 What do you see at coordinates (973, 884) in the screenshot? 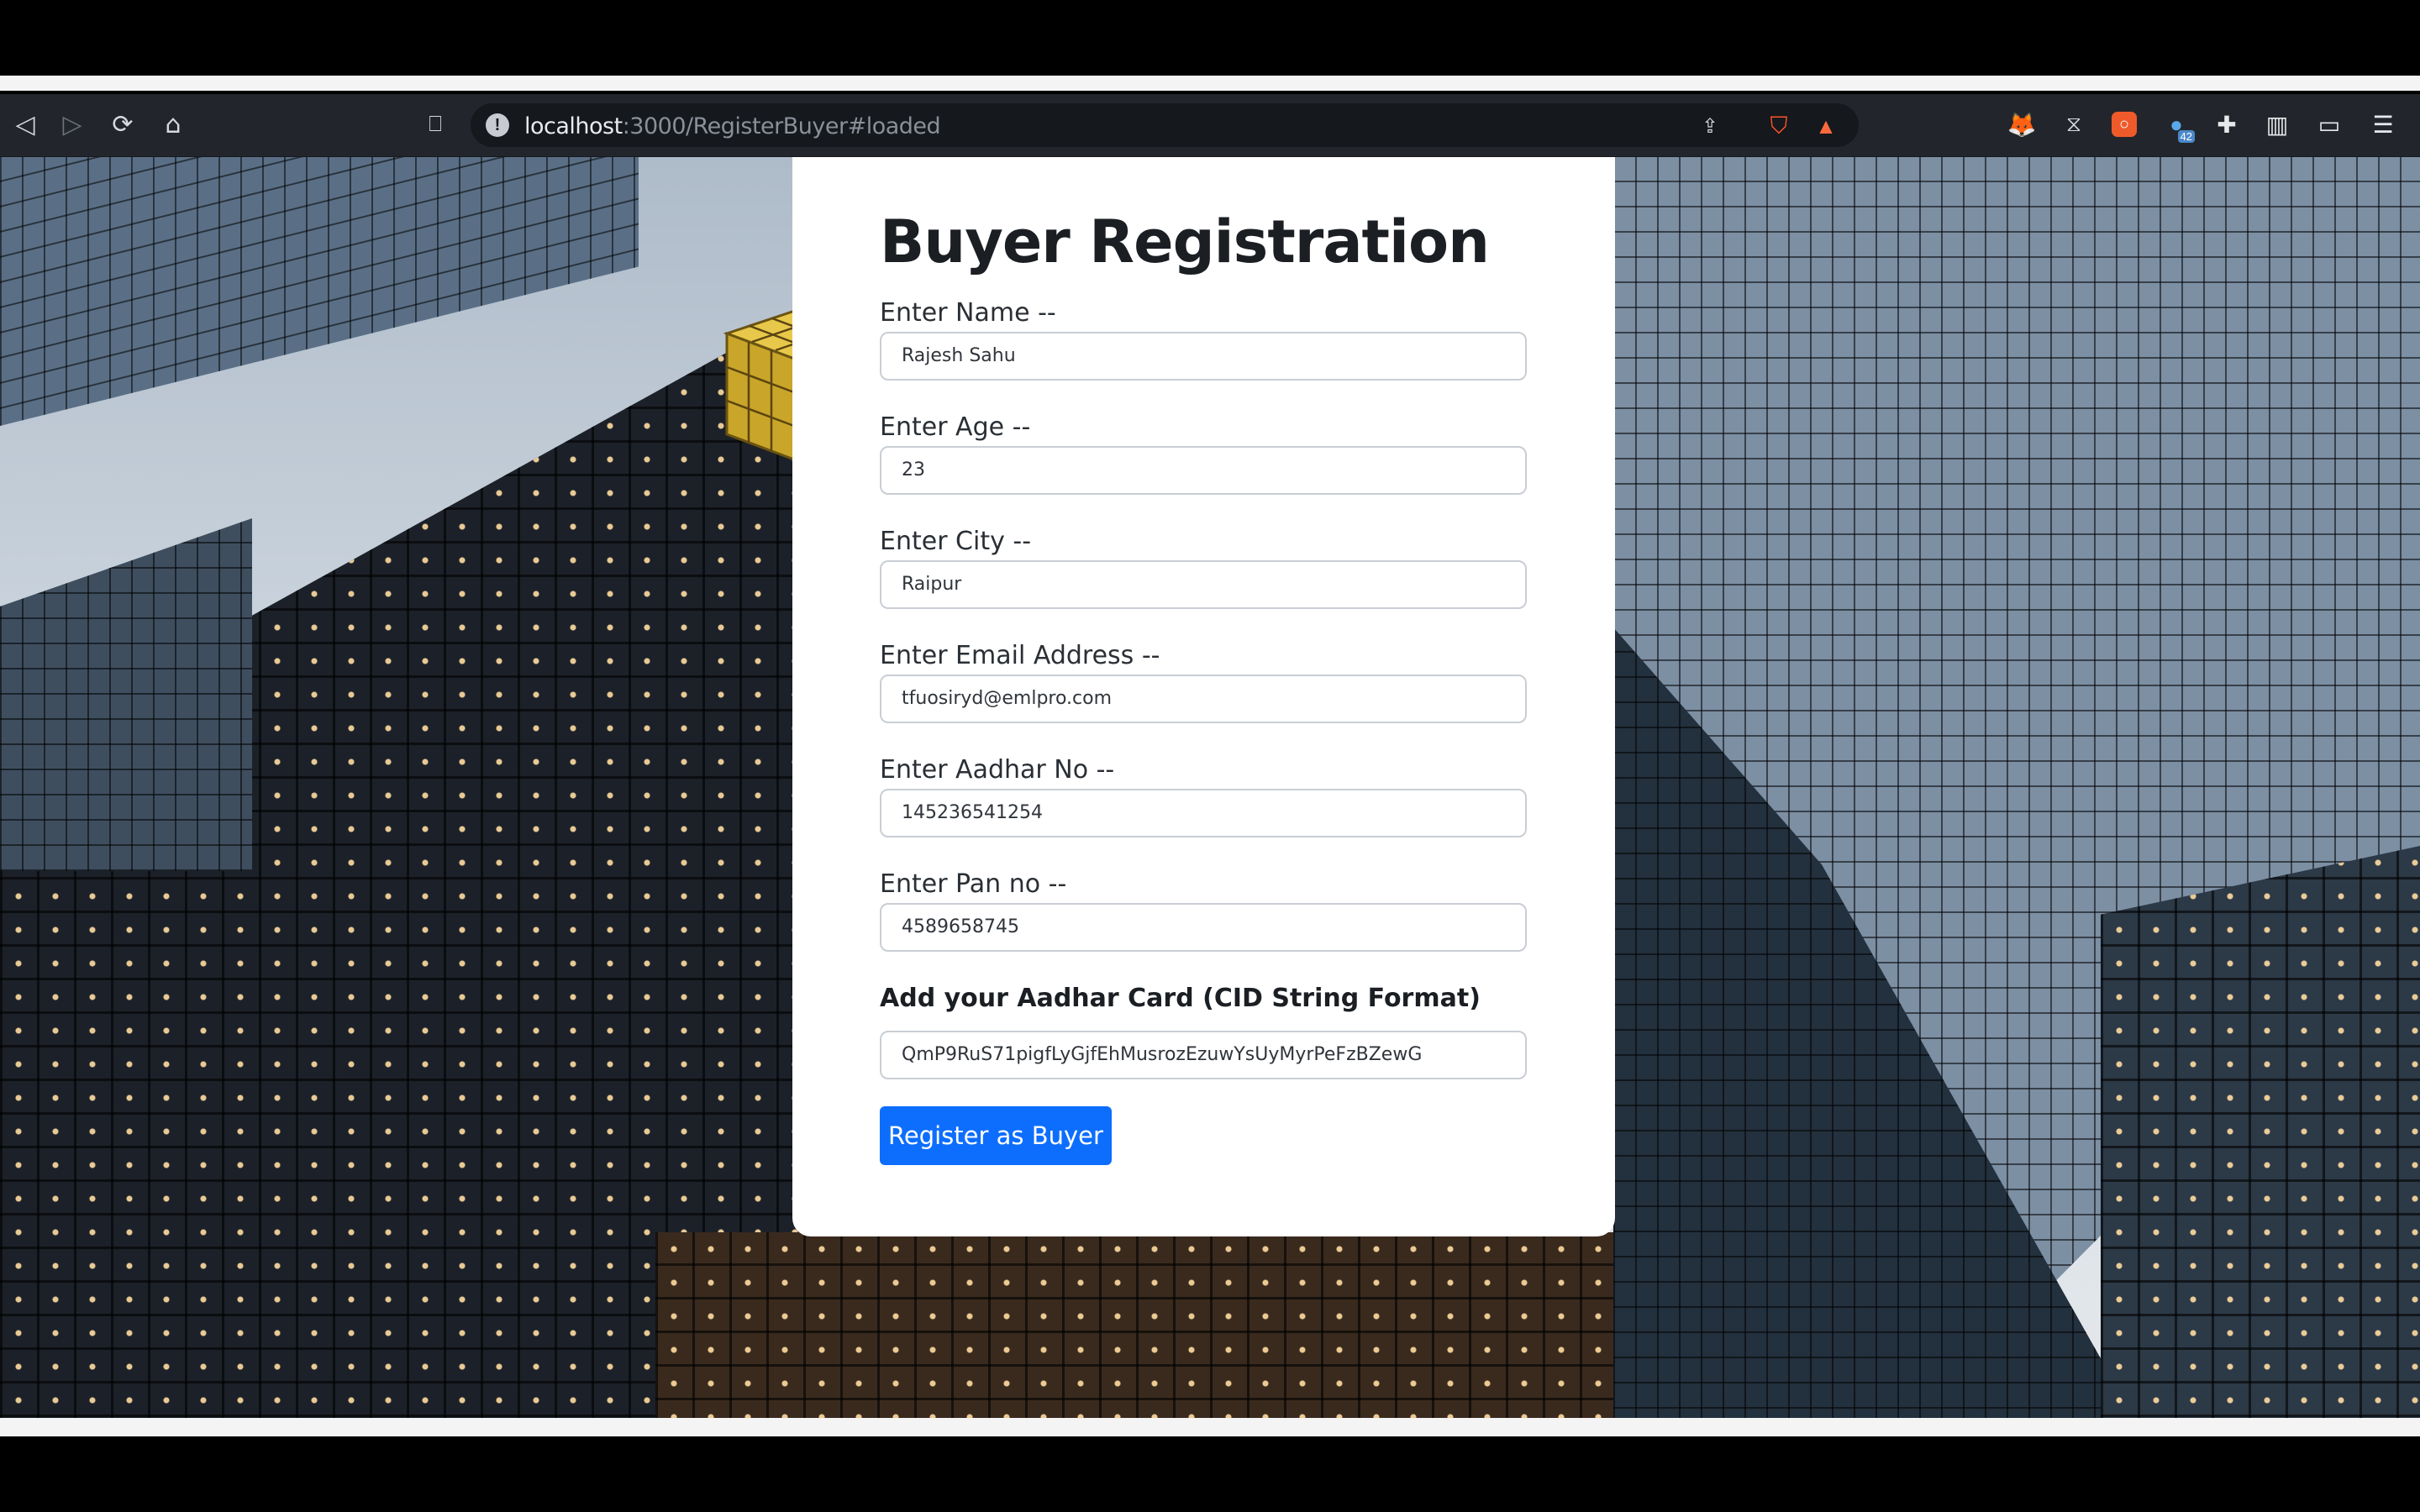
I see `pan-no-label: Enter Pan no --` at bounding box center [973, 884].